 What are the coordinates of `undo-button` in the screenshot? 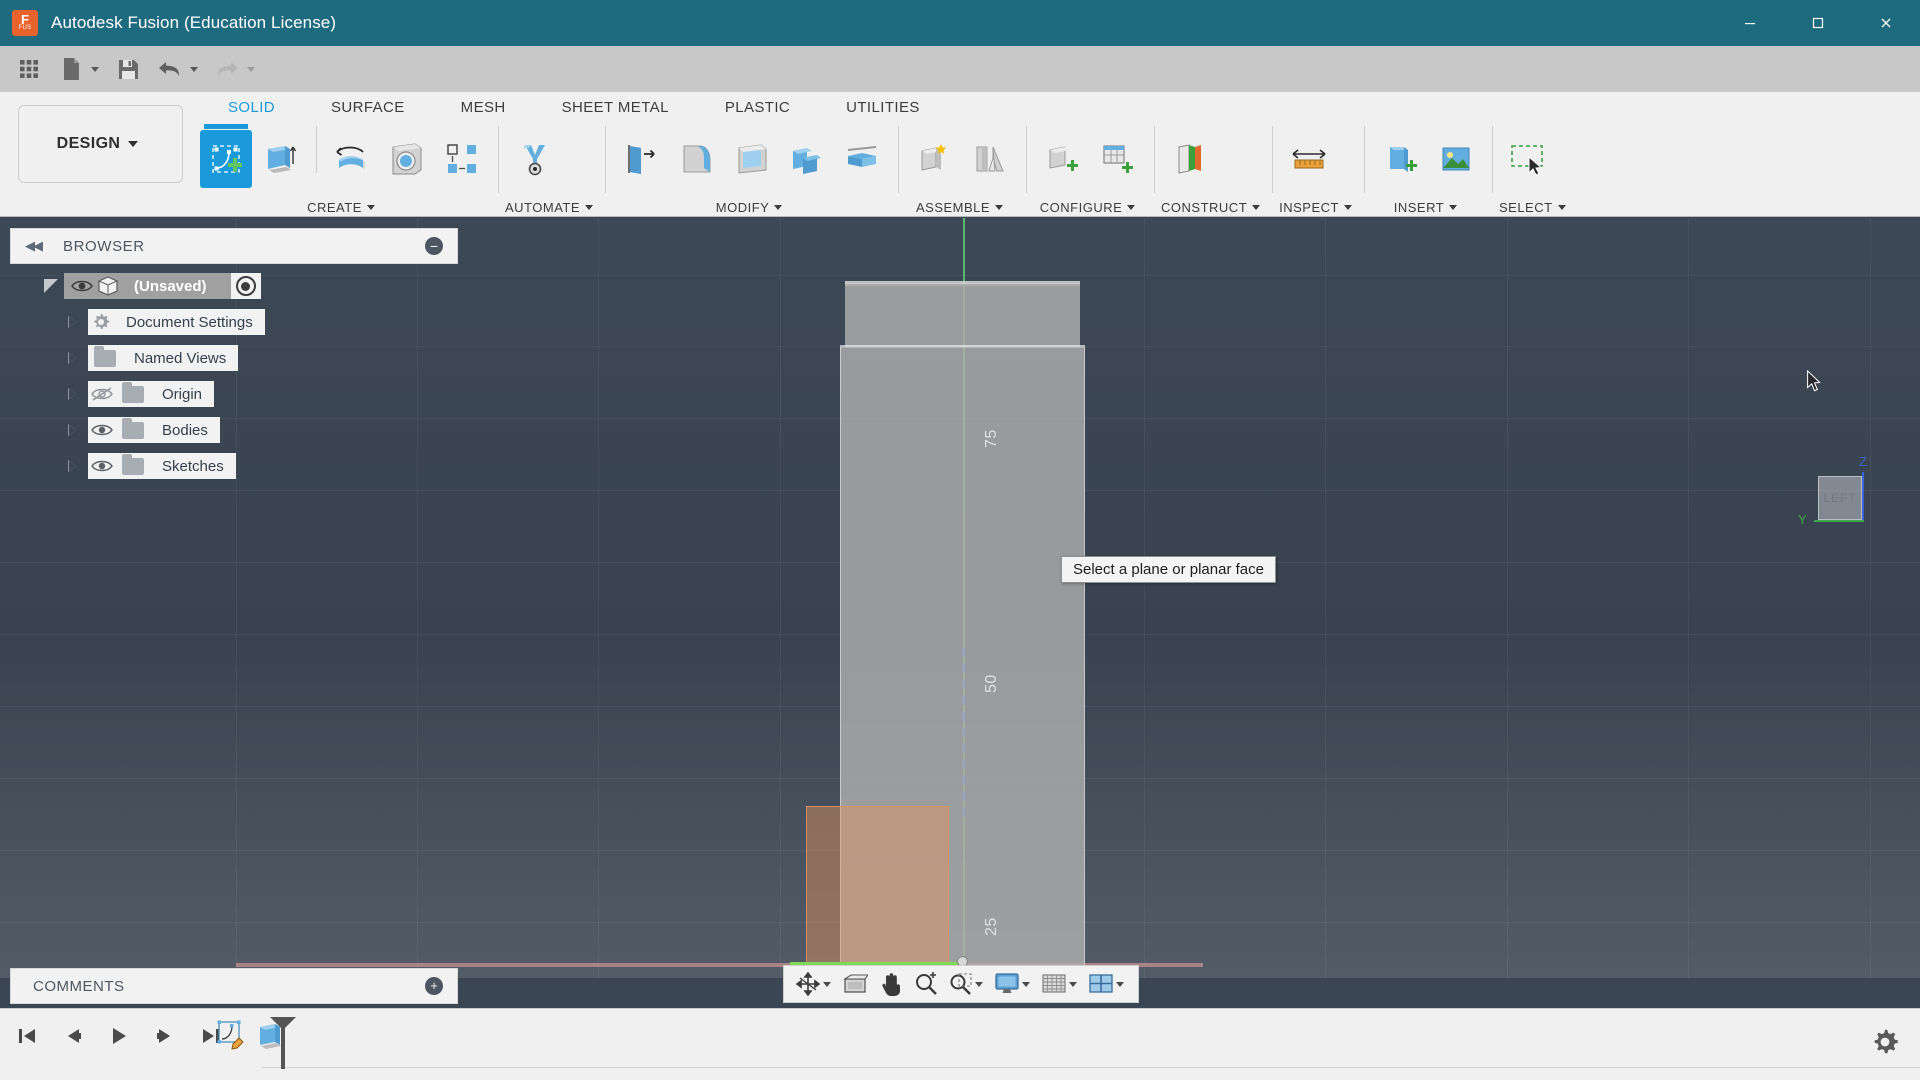 It's located at (177, 69).